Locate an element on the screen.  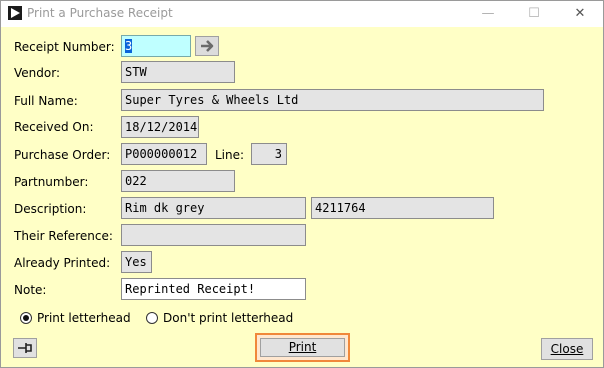
title-bar: Print a Purchase Receipt — ☐ ✕ is located at coordinates (302, 14).